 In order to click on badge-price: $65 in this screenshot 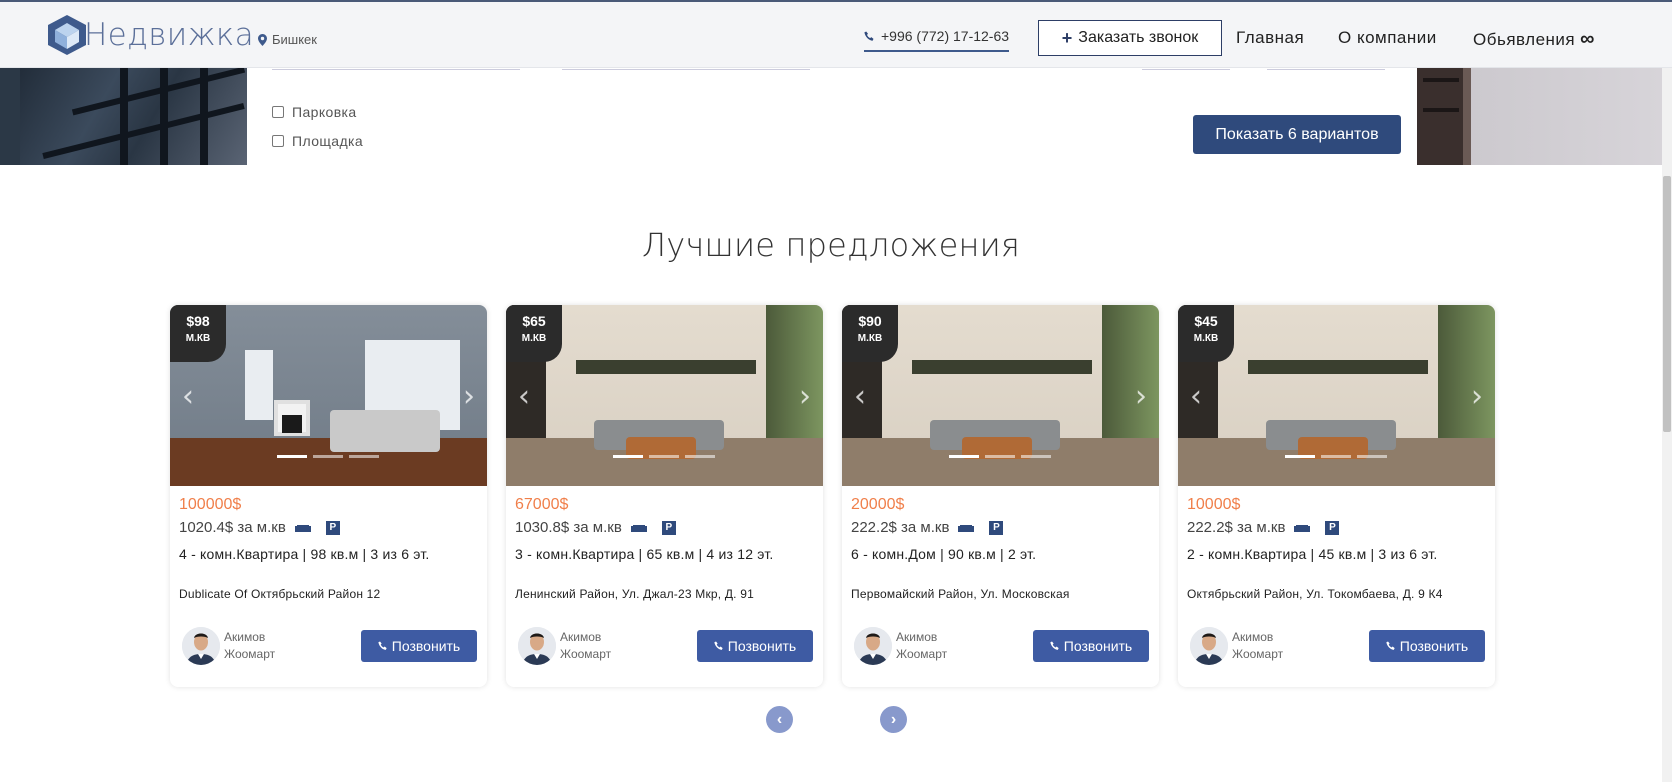, I will do `click(534, 321)`.